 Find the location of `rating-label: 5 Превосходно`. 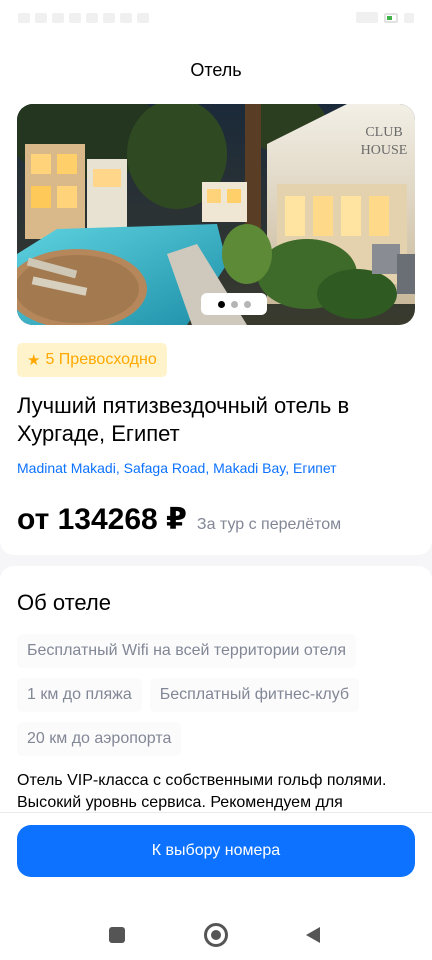

rating-label: 5 Превосходно is located at coordinates (101, 359).